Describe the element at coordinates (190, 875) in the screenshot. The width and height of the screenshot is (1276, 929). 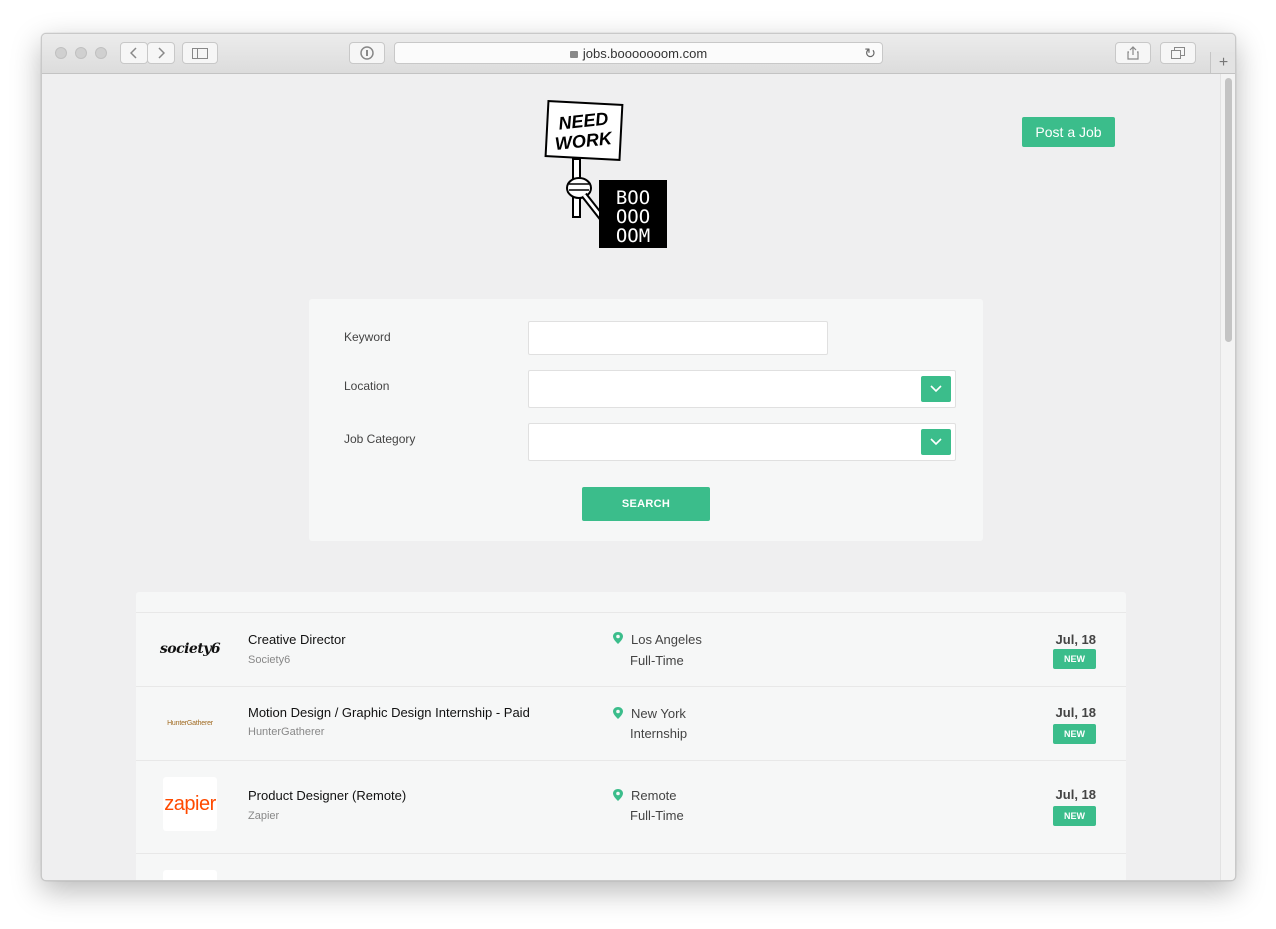
I see `company-logo` at that location.